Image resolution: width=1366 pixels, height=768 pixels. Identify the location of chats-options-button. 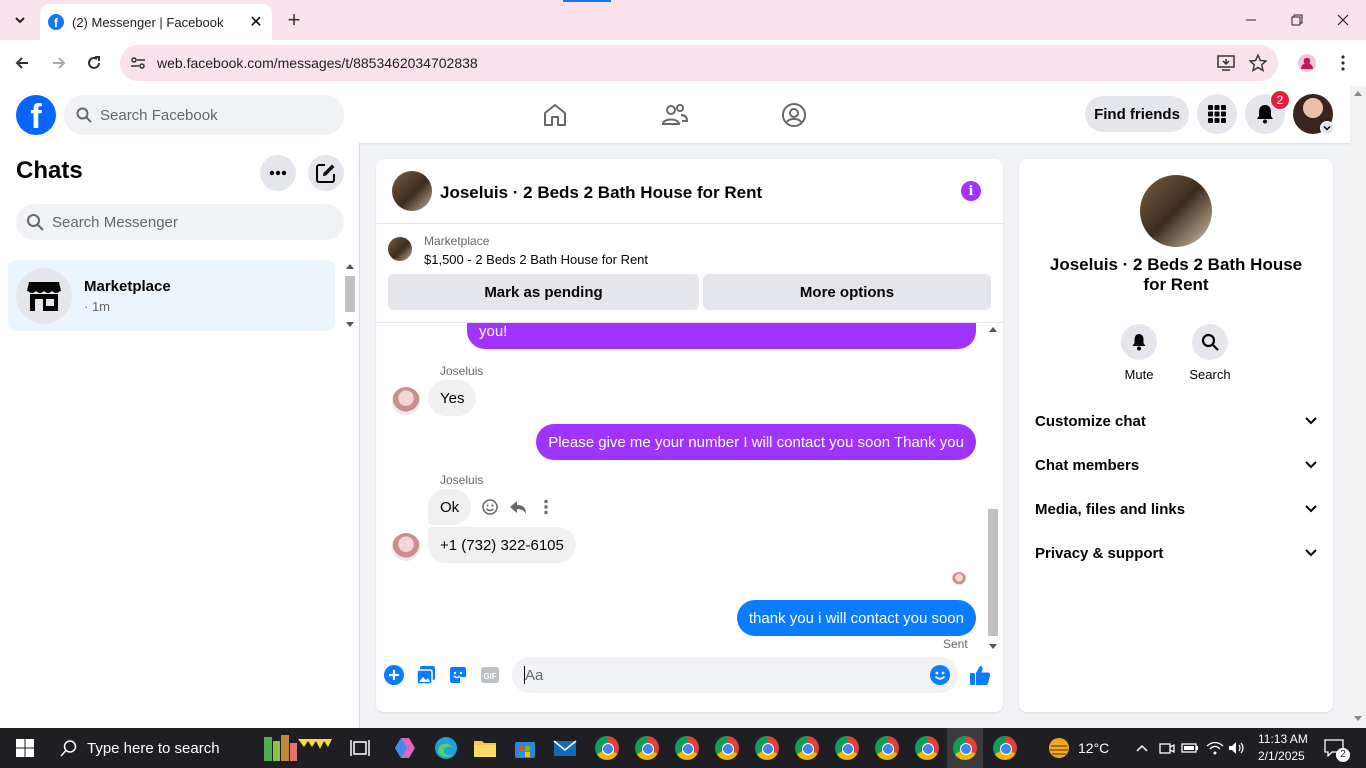
(278, 173).